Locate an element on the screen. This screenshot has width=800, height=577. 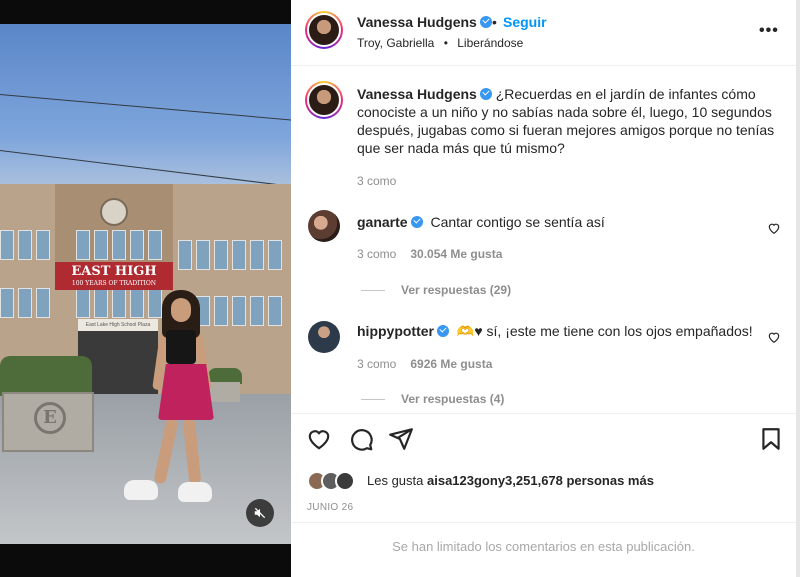
view-replies-button: Ver respuestas (4) is located at coordinates (432, 399).